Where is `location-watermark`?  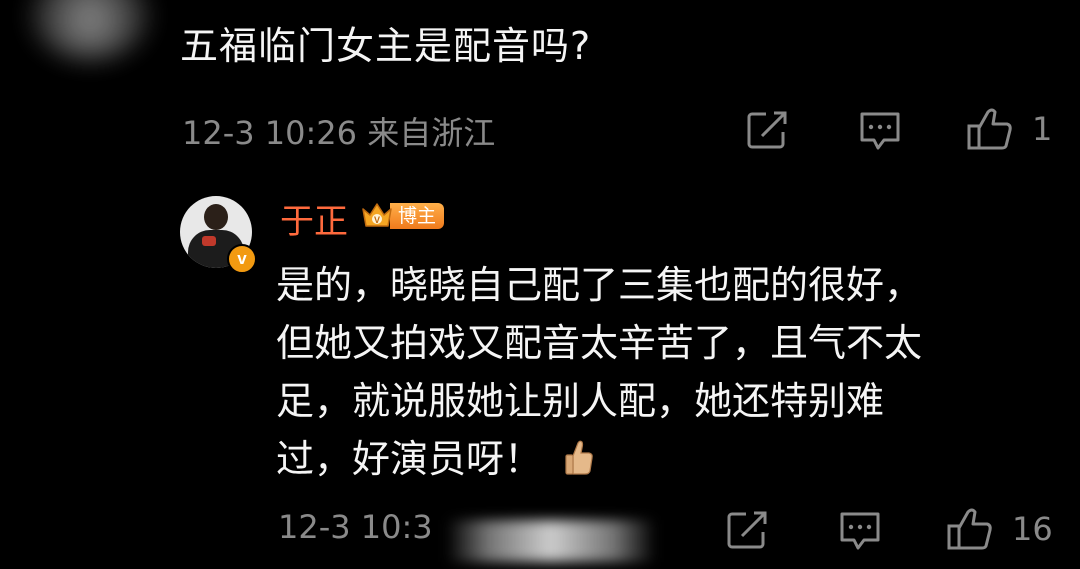 location-watermark is located at coordinates (551, 541).